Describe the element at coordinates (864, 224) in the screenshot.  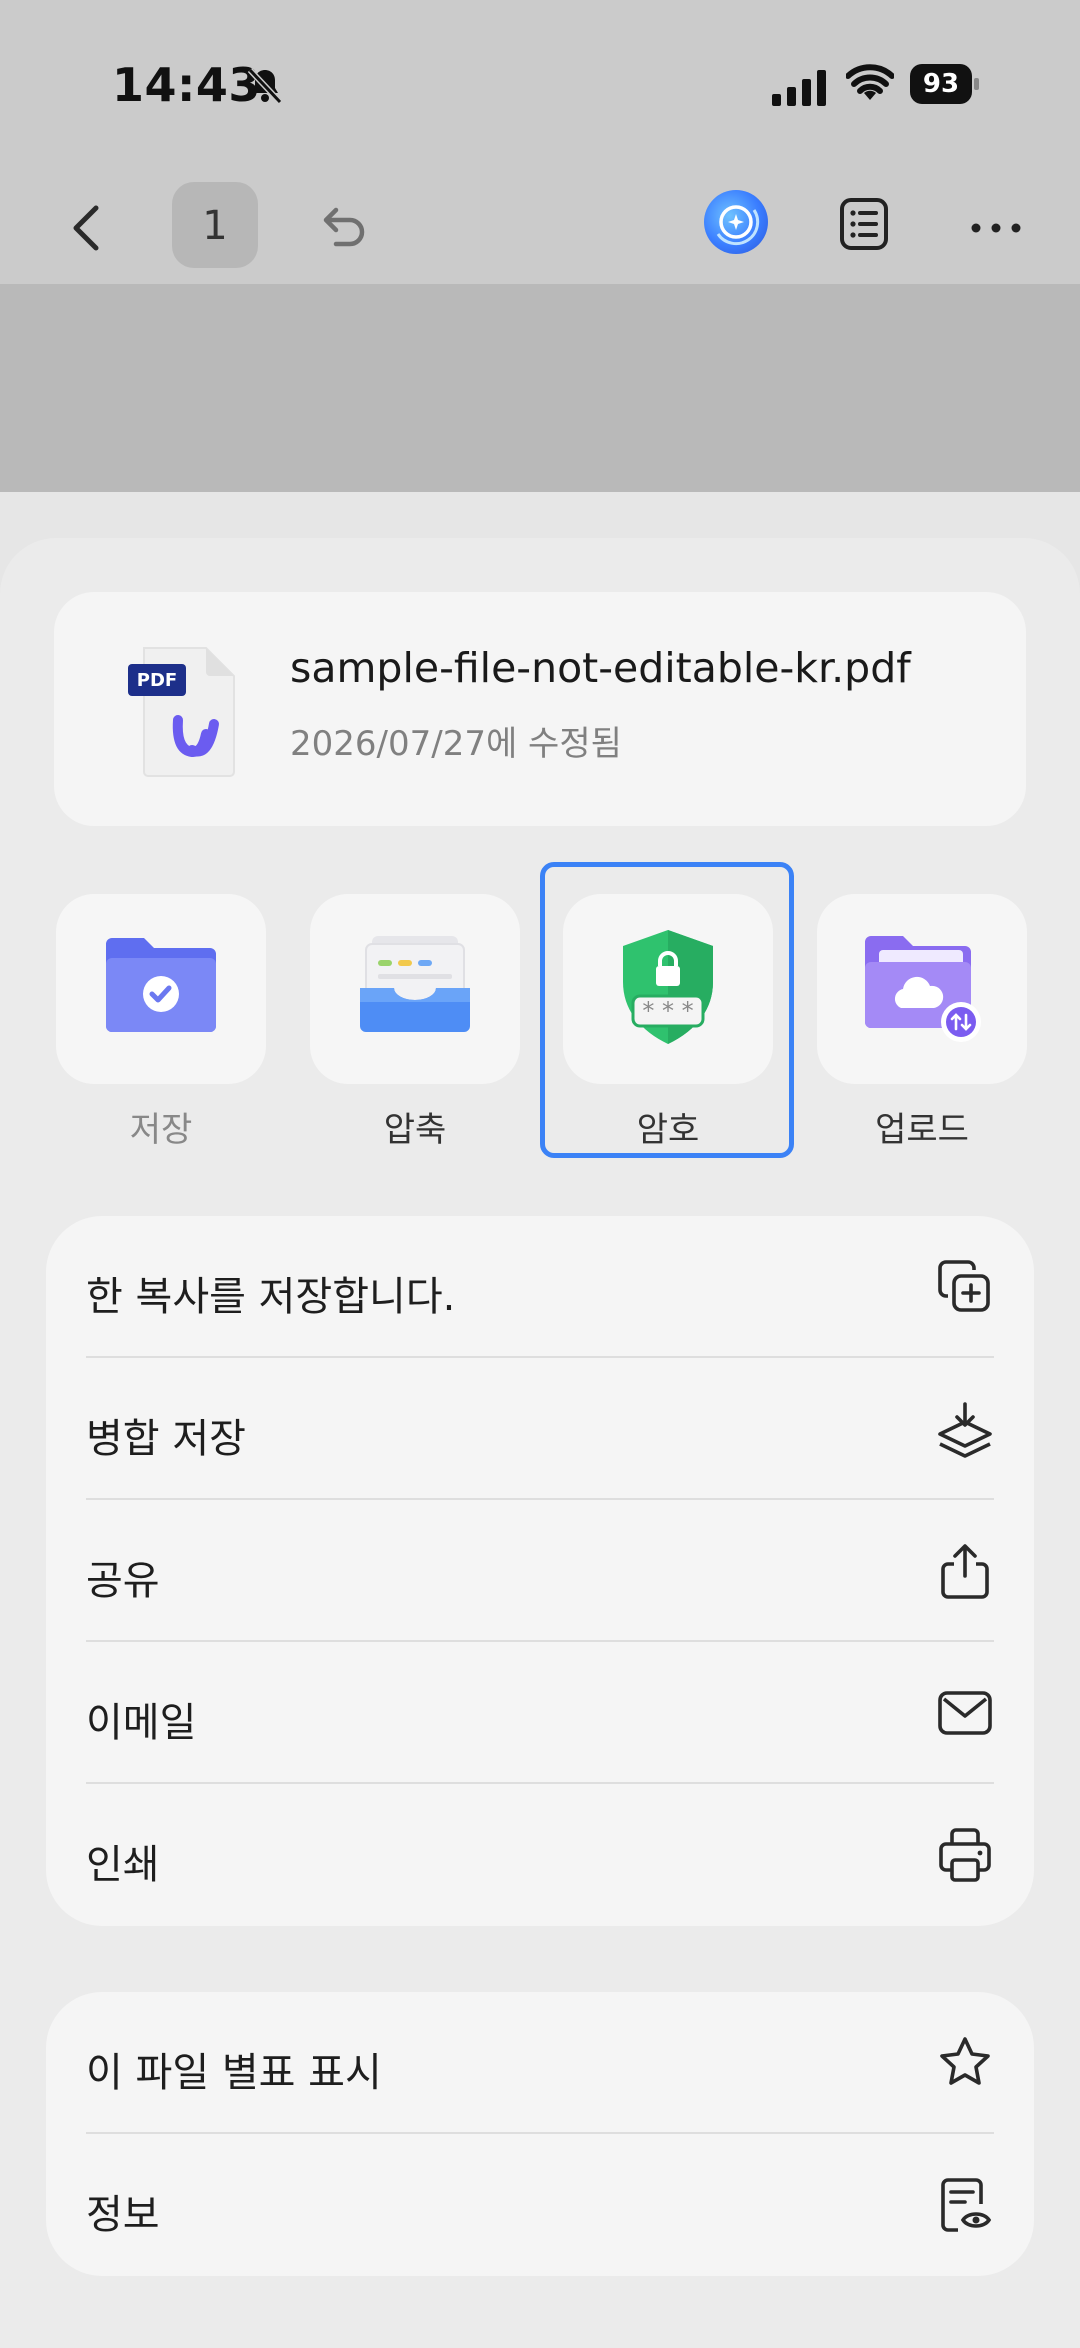
I see `list-icon` at that location.